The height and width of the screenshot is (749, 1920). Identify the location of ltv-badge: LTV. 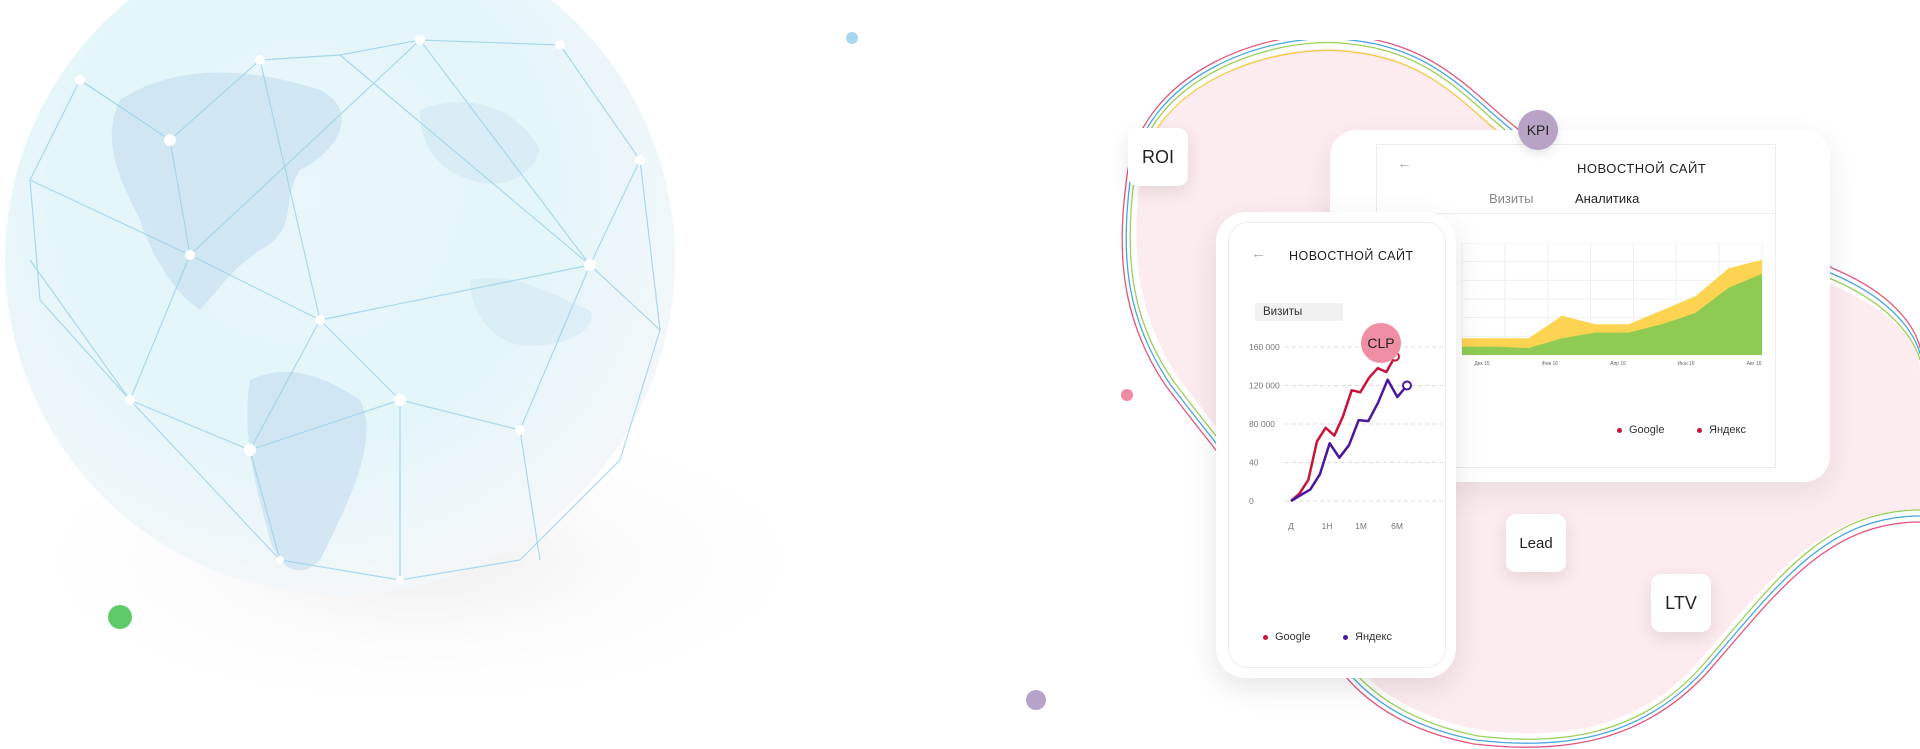
(1681, 603).